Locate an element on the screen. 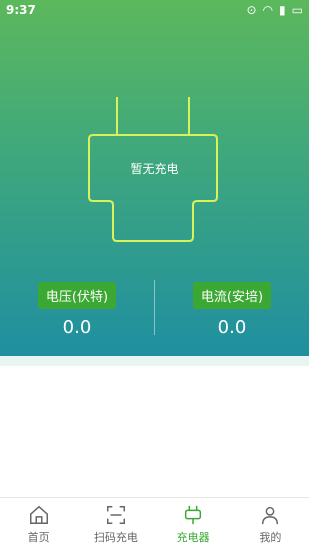 The height and width of the screenshot is (550, 320). home-icon is located at coordinates (38, 514).